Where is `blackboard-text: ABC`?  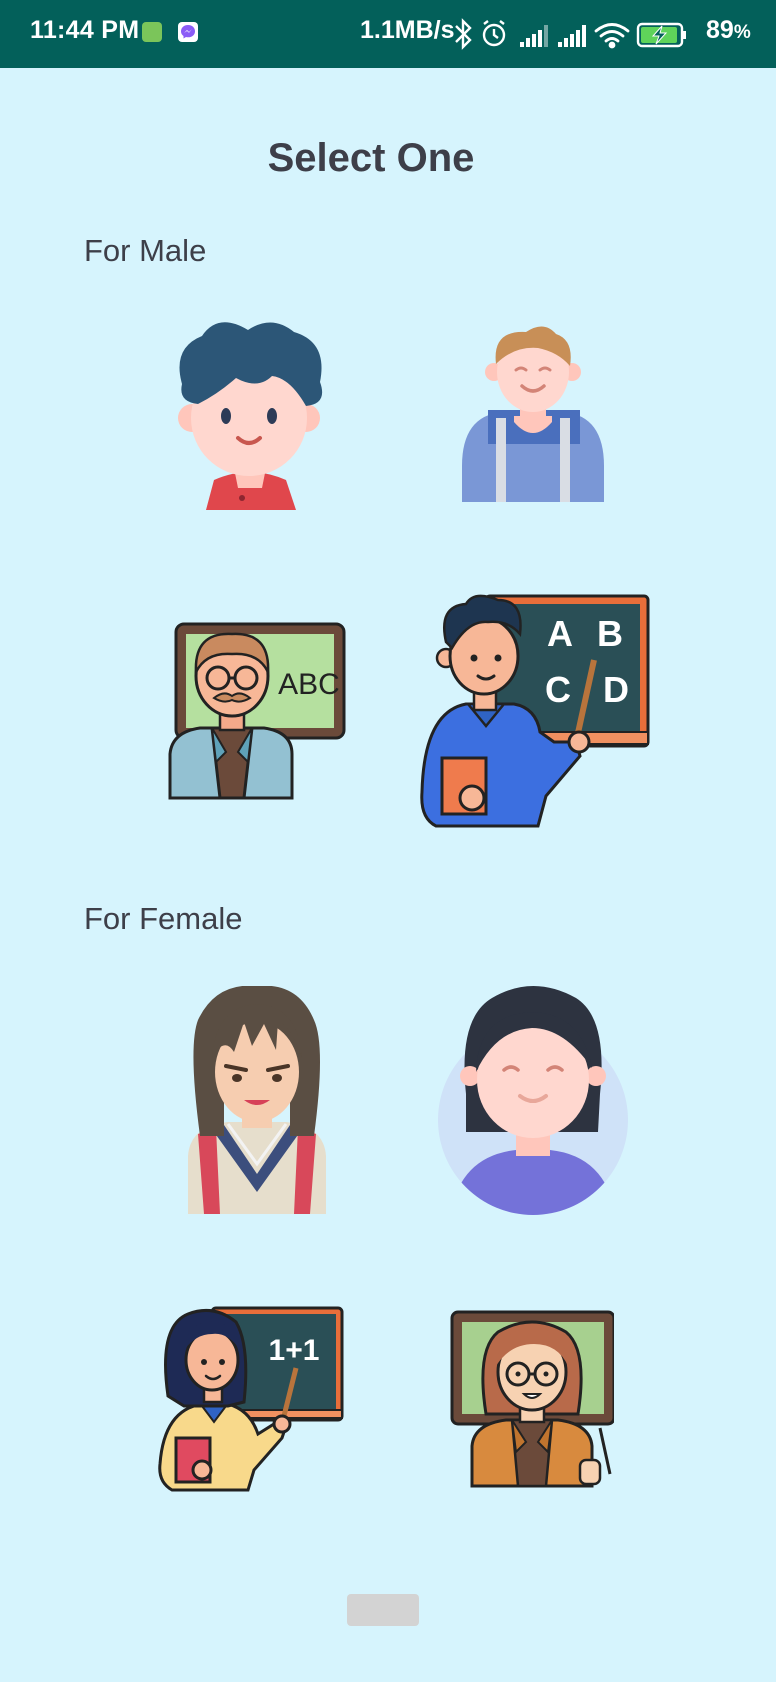
blackboard-text: ABC is located at coordinates (309, 684).